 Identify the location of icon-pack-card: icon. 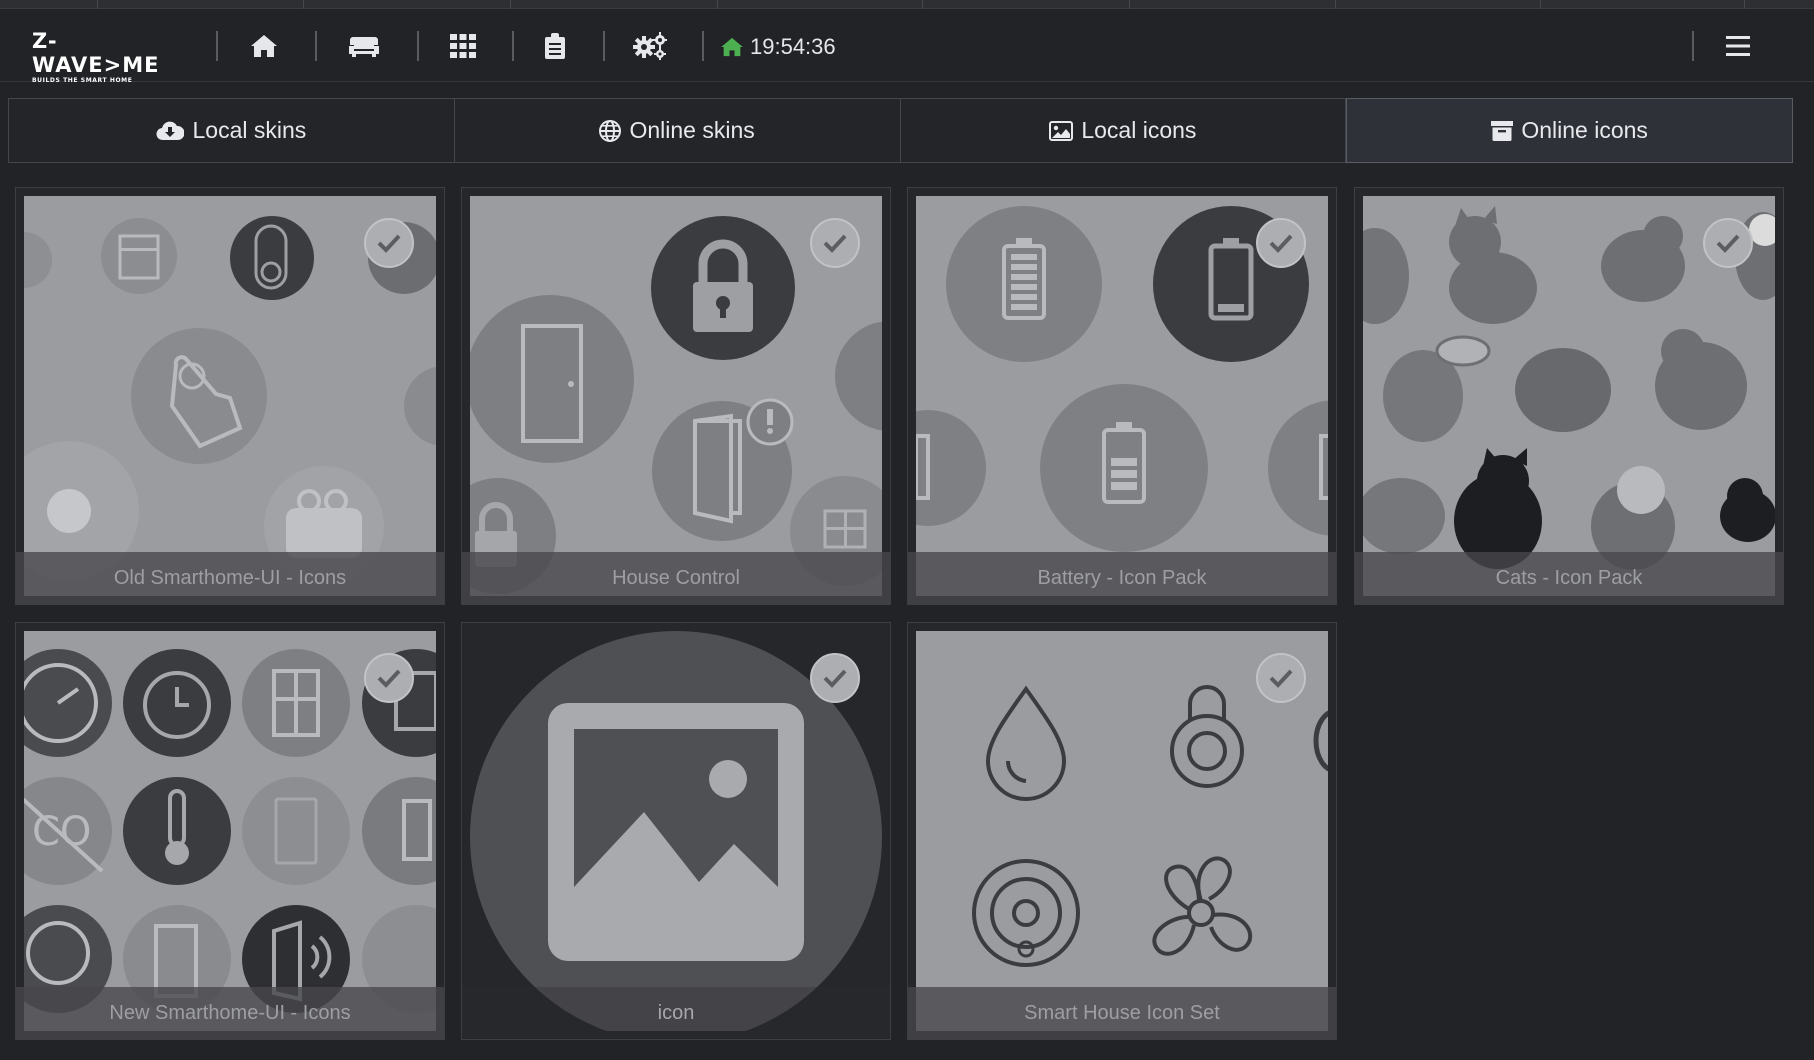
(676, 831).